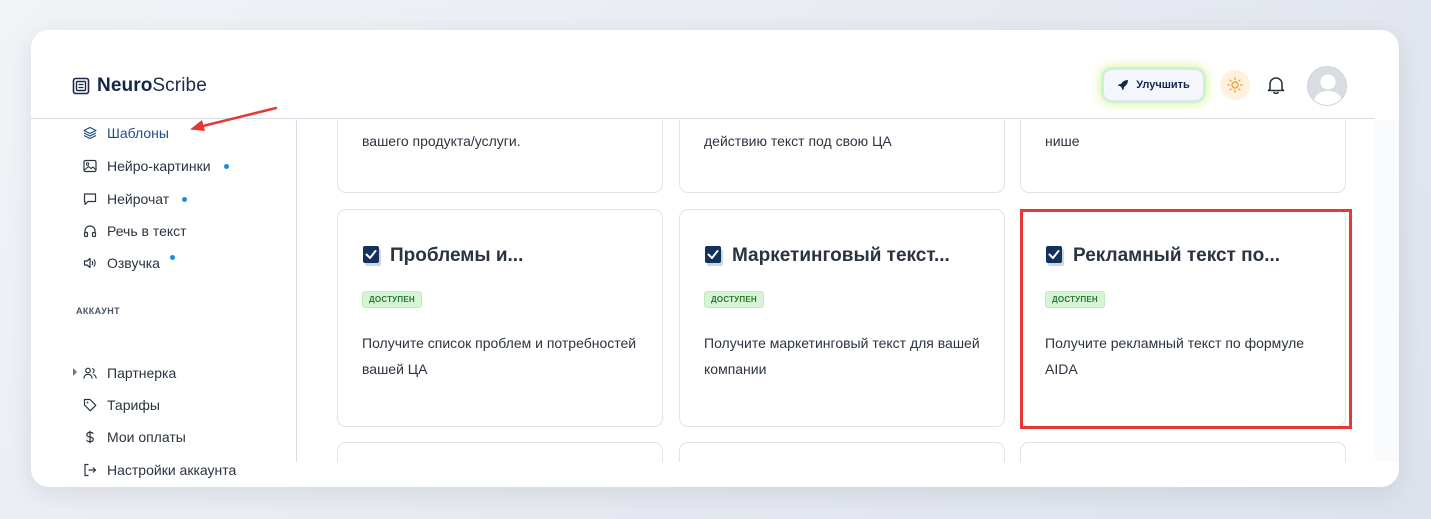 Image resolution: width=1431 pixels, height=519 pixels. What do you see at coordinates (159, 166) in the screenshot?
I see `sidebar-item-label: Нейро-картинки` at bounding box center [159, 166].